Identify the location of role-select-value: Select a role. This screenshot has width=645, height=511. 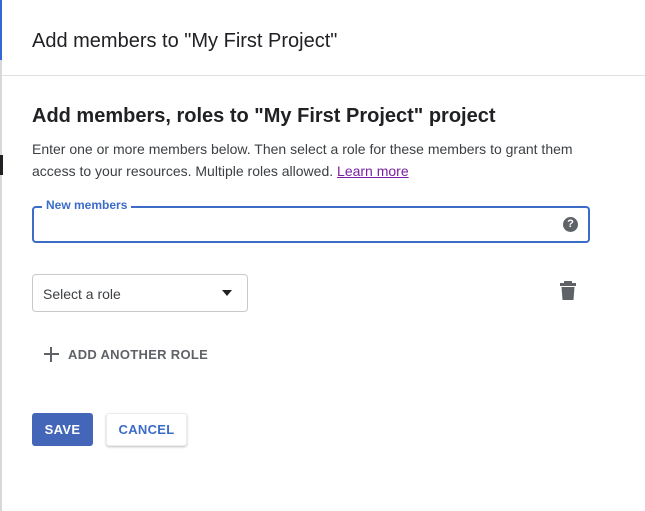
(82, 294).